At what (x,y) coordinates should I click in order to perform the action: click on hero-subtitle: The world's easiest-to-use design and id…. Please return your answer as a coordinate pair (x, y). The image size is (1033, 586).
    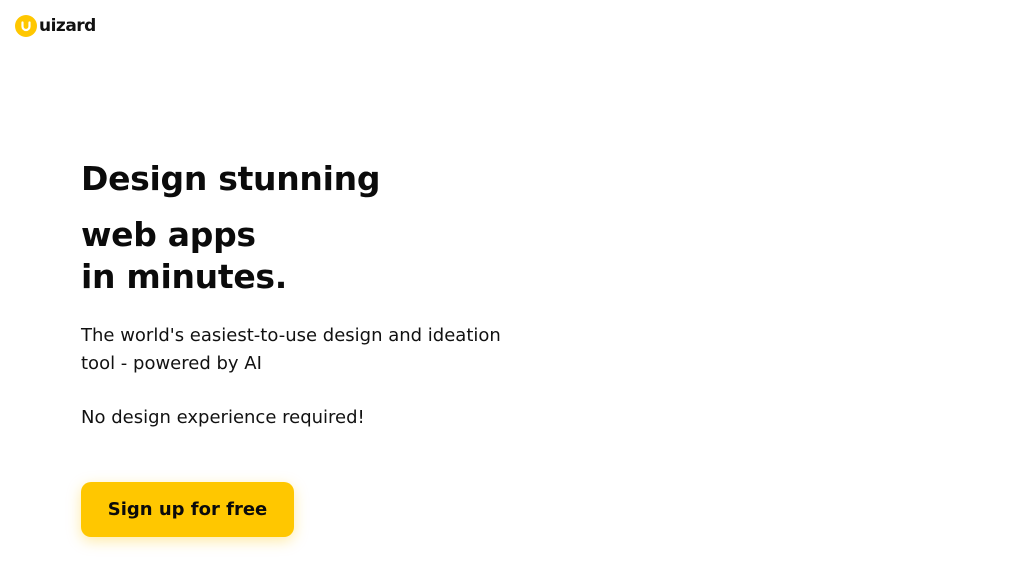
    Looking at the image, I should click on (291, 349).